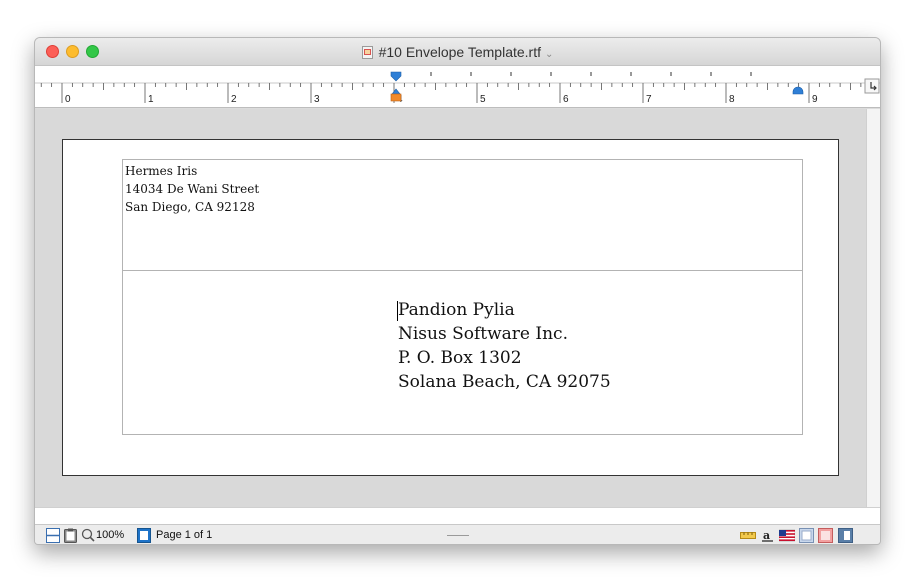  I want to click on font-style-icon: a, so click(768, 535).